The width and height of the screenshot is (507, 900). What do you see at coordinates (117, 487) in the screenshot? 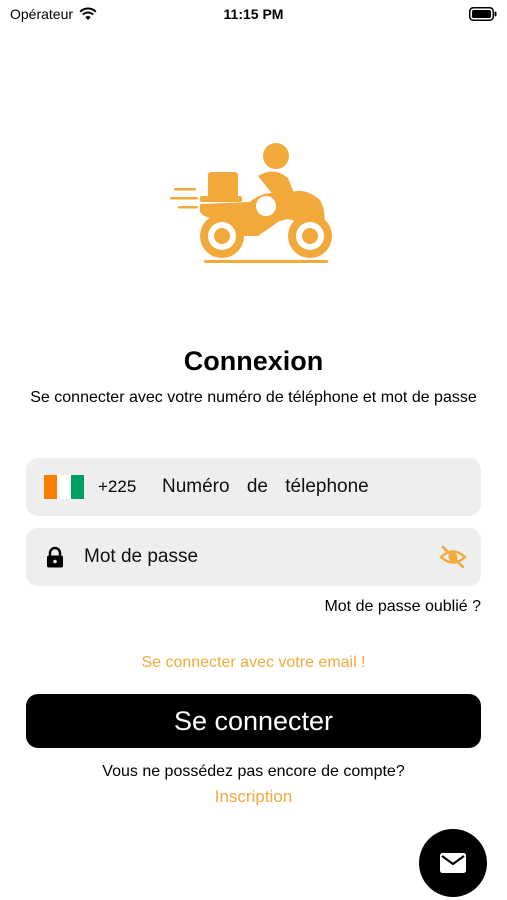
I see `dial-code: +225` at bounding box center [117, 487].